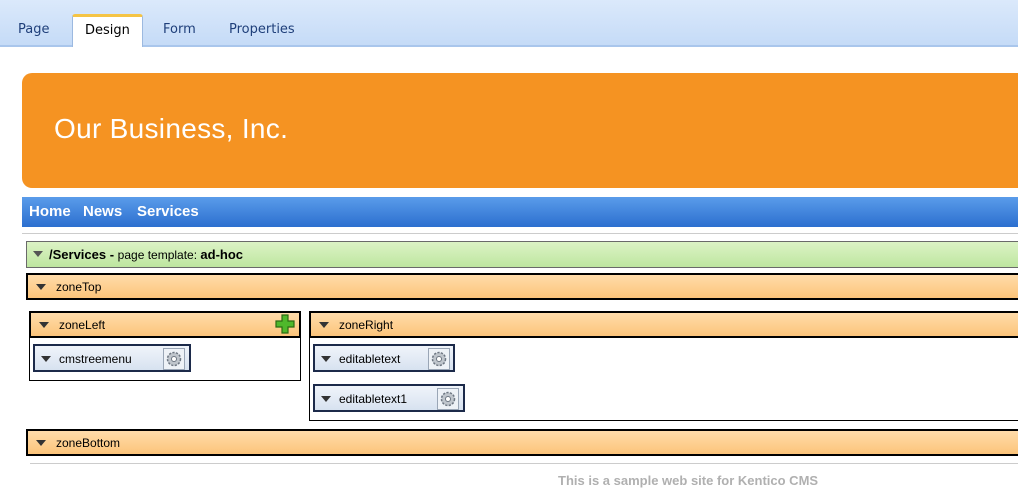 Image resolution: width=1018 pixels, height=491 pixels. I want to click on webpart-cmstreemenu: cmstreemenu, so click(112, 358).